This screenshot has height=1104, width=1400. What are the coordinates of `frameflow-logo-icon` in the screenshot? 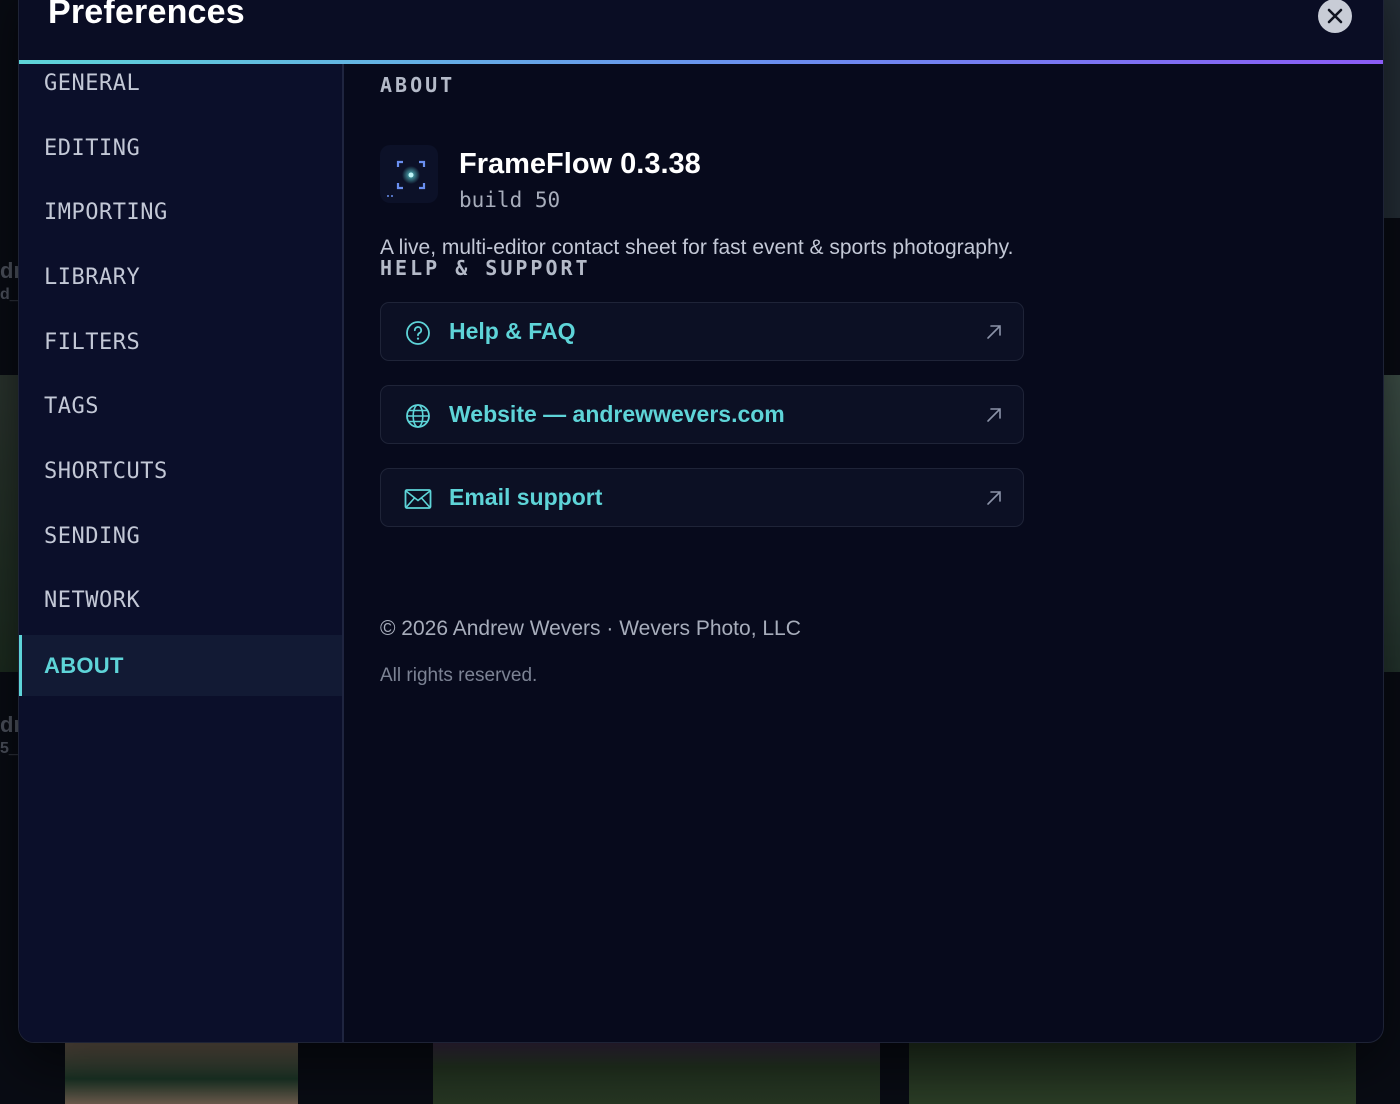 It's located at (406, 178).